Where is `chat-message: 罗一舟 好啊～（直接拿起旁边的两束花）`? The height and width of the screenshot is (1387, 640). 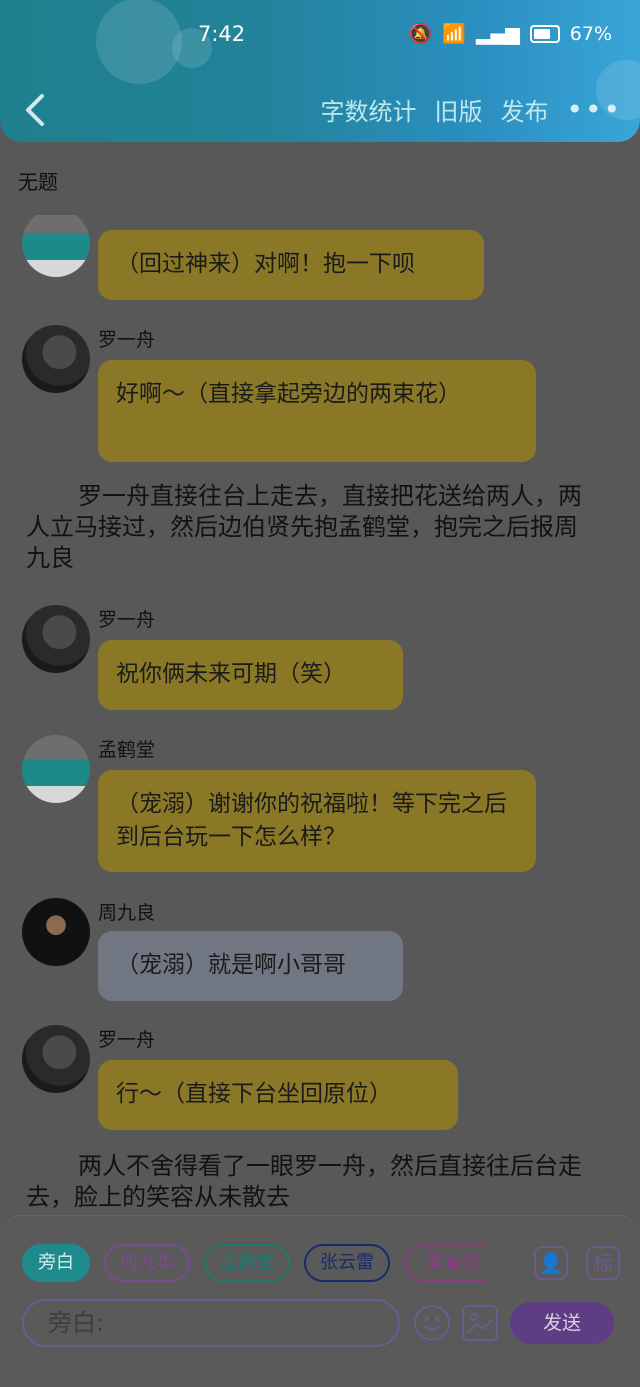 chat-message: 罗一舟 好啊～（直接拿起旁边的两束花） is located at coordinates (322, 395).